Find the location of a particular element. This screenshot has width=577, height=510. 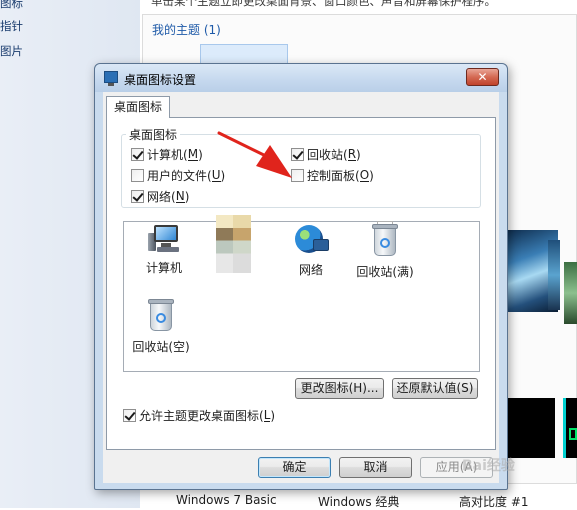

checkbox-recycle-bin-label: 回收站 is located at coordinates (325, 155).